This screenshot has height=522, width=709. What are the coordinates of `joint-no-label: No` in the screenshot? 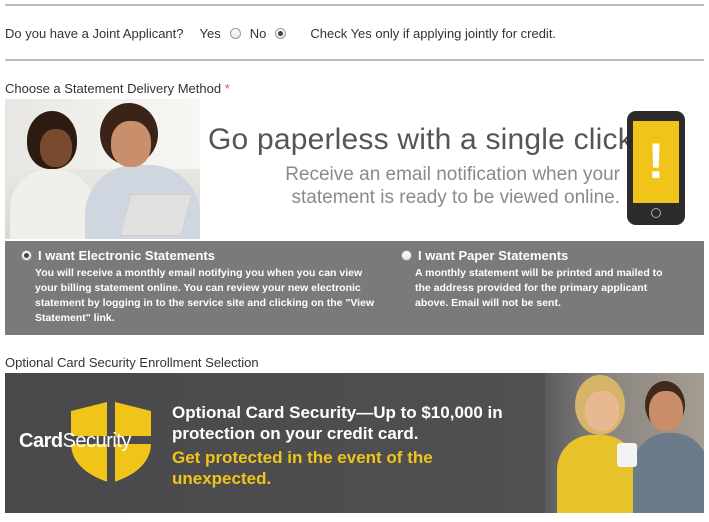 It's located at (258, 33).